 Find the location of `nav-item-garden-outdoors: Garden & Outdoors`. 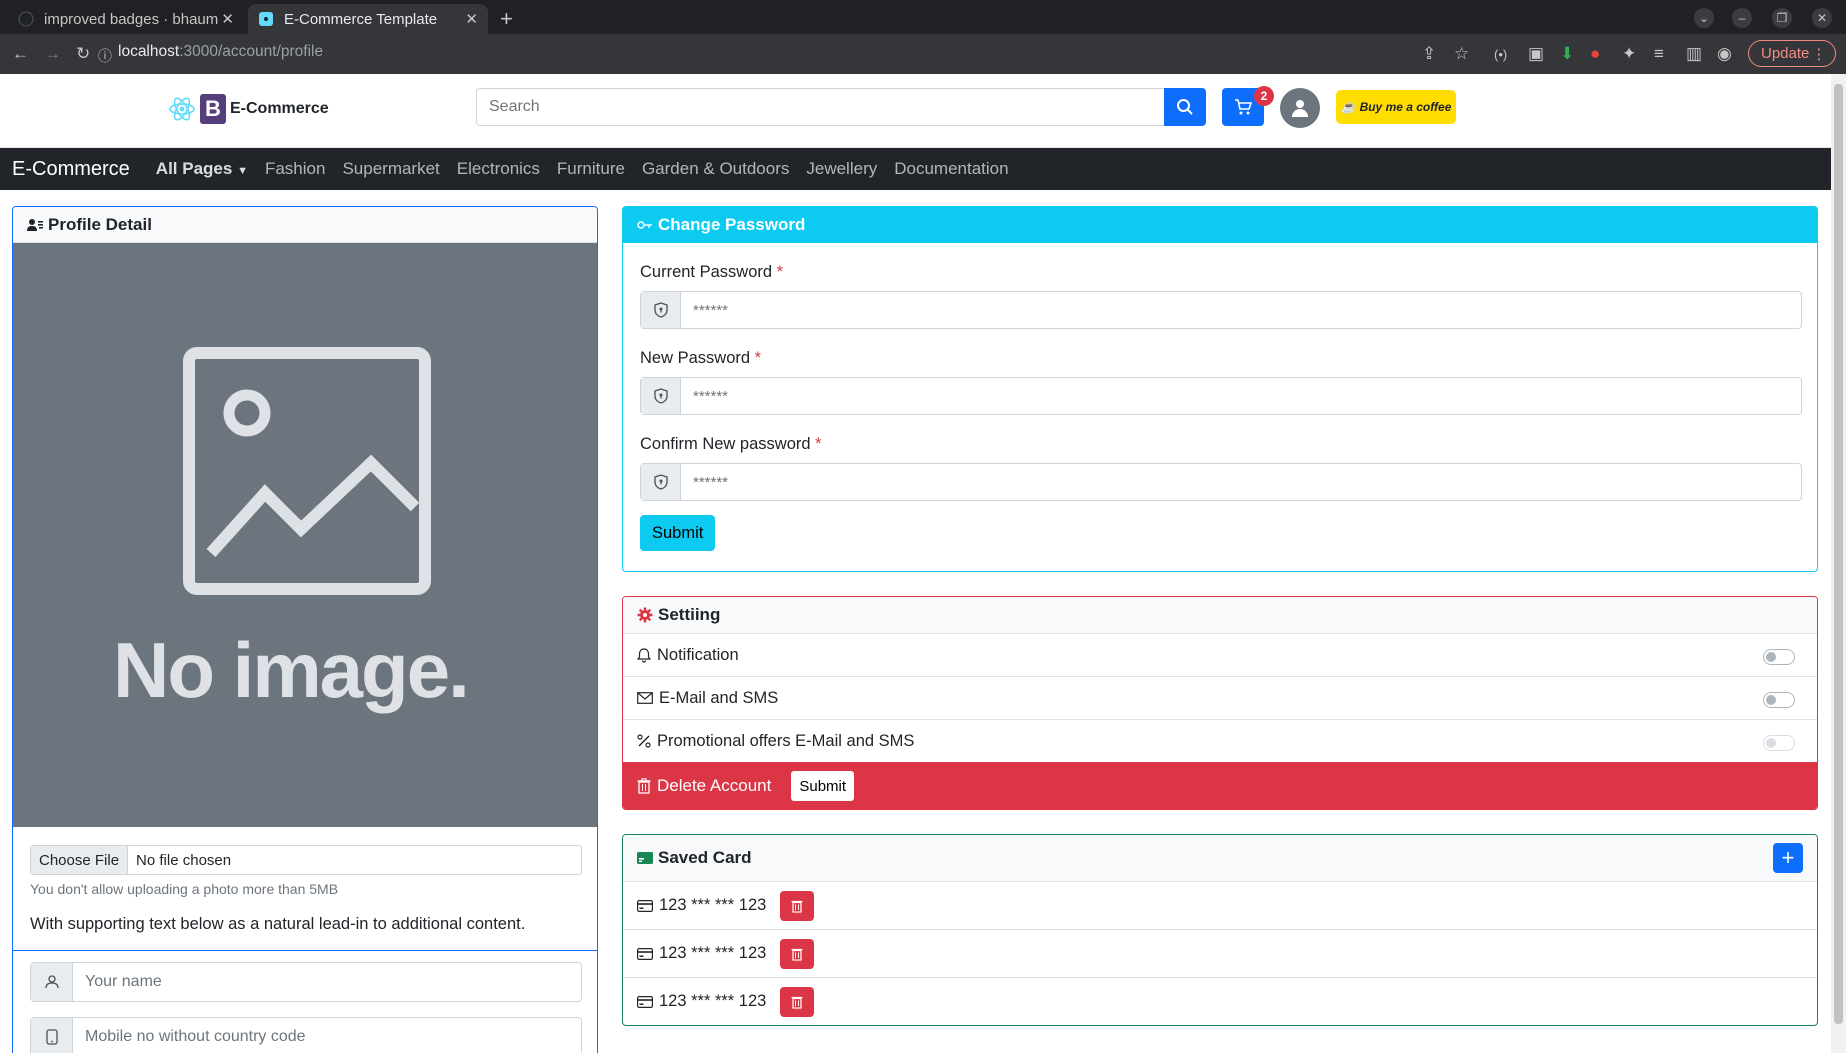

nav-item-garden-outdoors: Garden & Outdoors is located at coordinates (715, 169).